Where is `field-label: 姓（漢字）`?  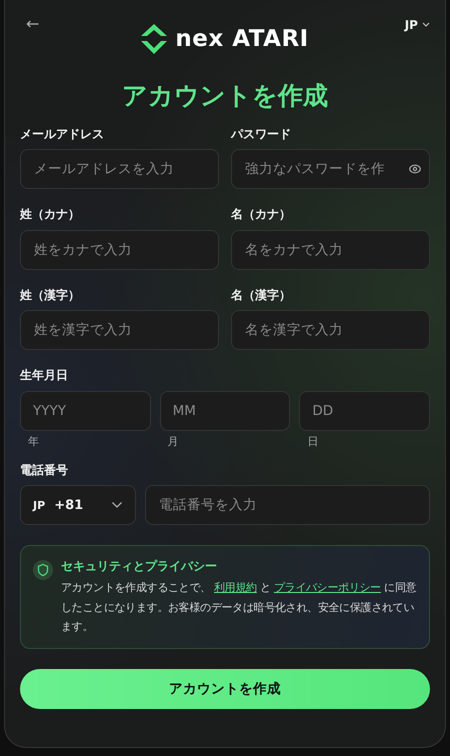 field-label: 姓（漢字） is located at coordinates (50, 296).